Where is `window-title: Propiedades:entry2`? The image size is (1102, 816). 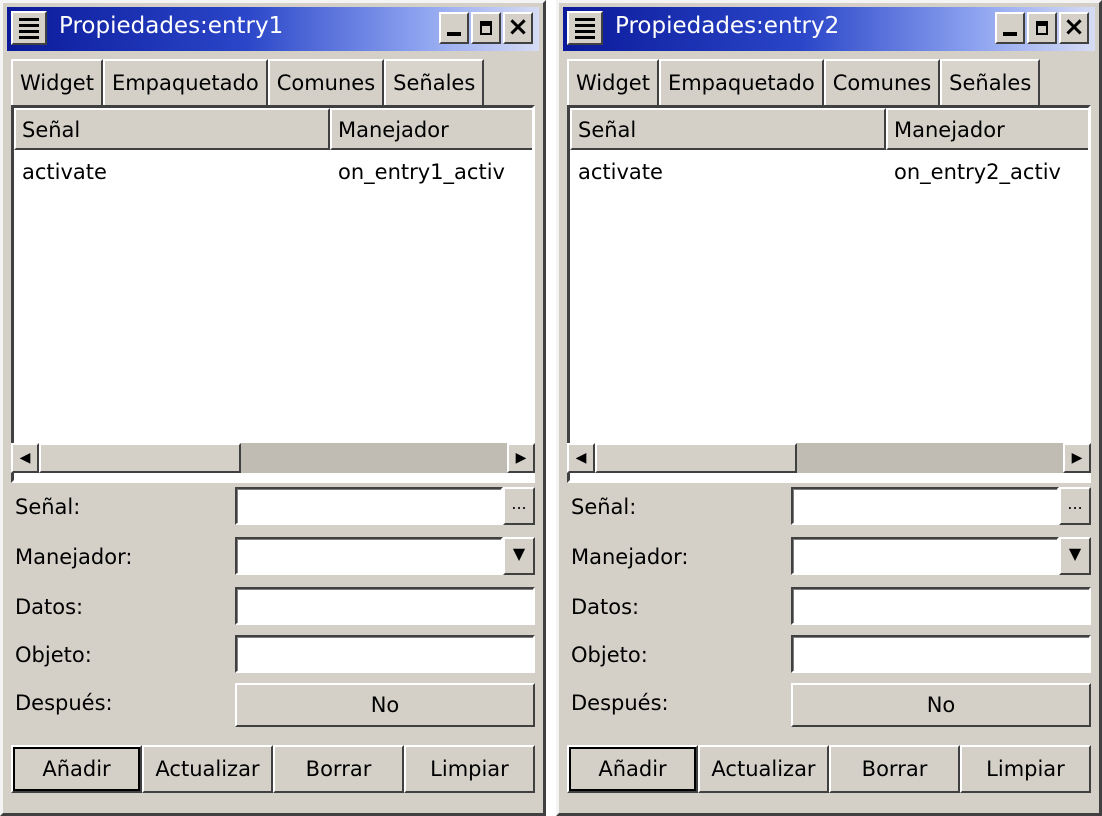
window-title: Propiedades:entry2 is located at coordinates (727, 26).